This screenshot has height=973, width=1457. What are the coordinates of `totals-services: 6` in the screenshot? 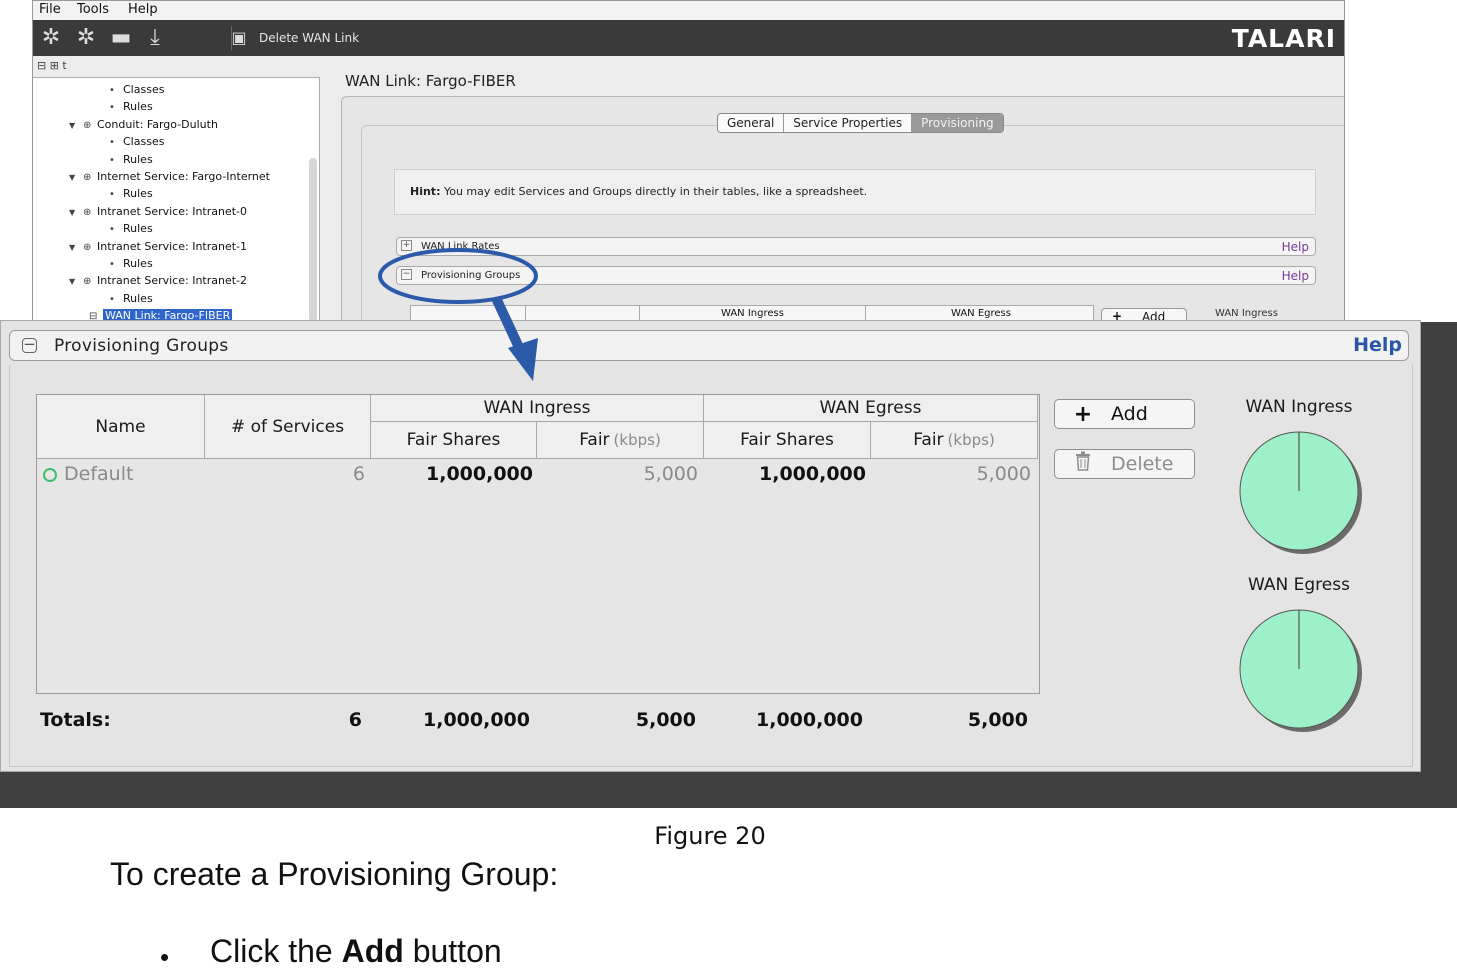 It's located at (355, 720).